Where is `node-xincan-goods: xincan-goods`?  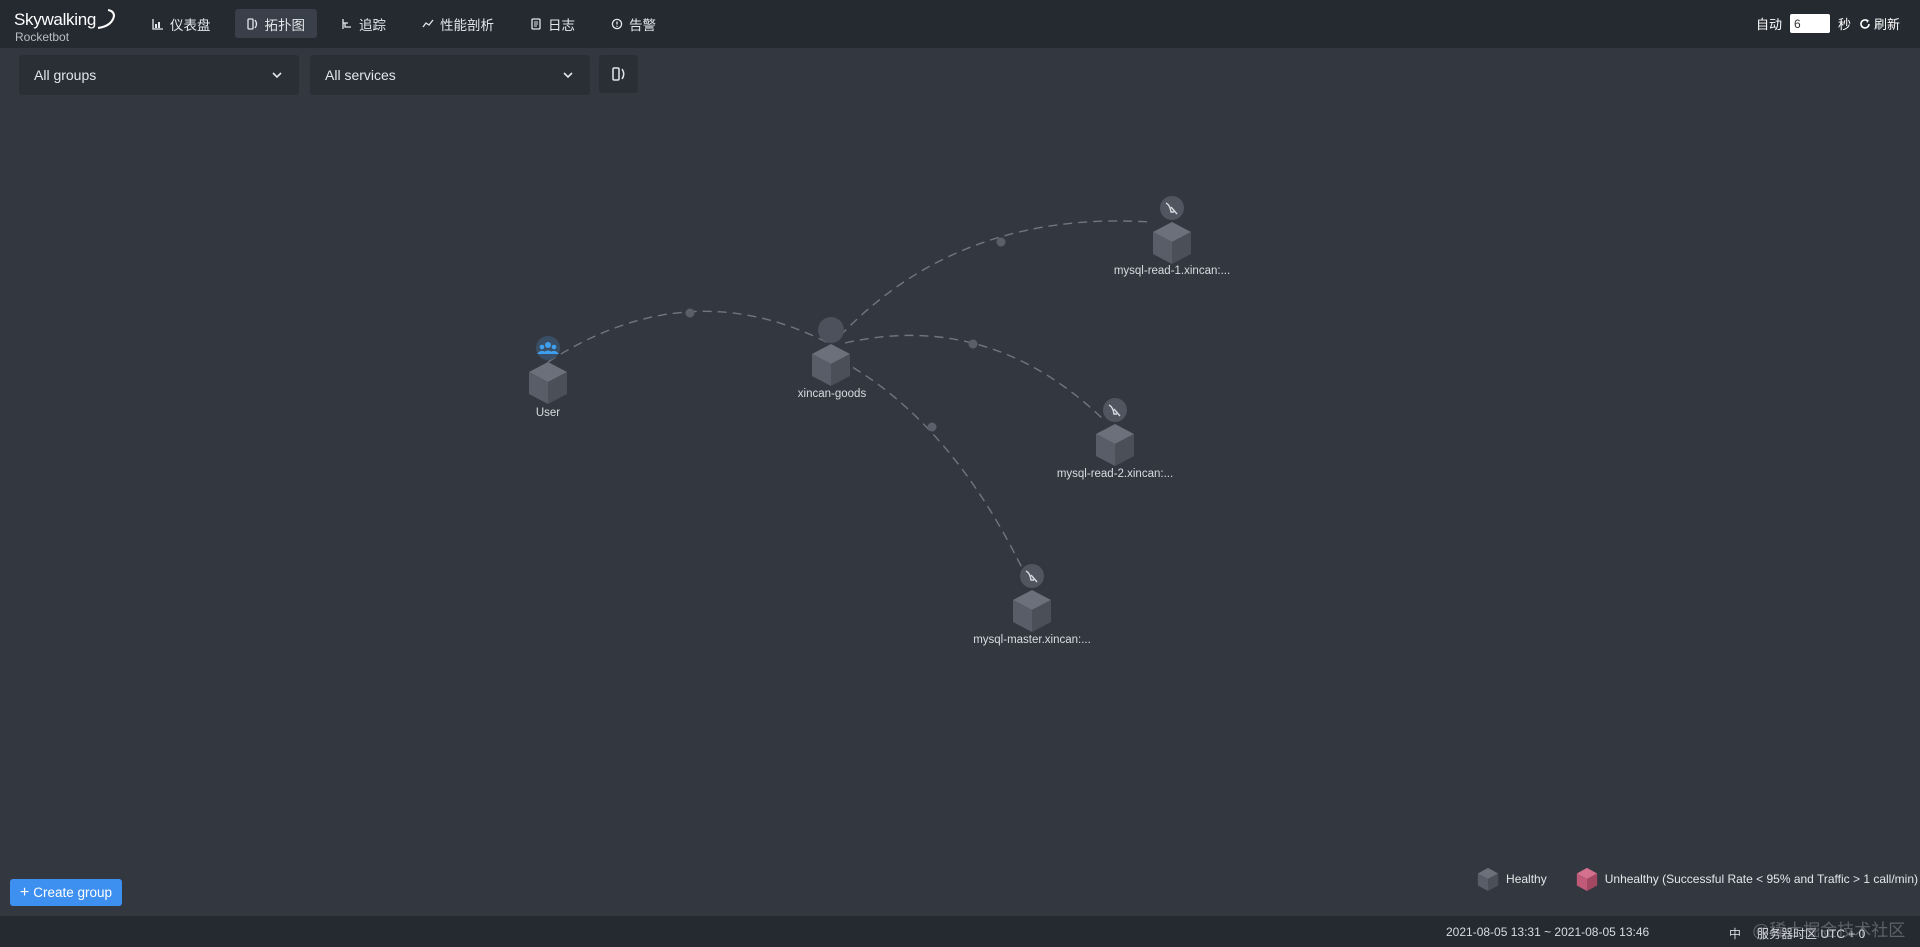
node-xincan-goods: xincan-goods is located at coordinates (832, 358).